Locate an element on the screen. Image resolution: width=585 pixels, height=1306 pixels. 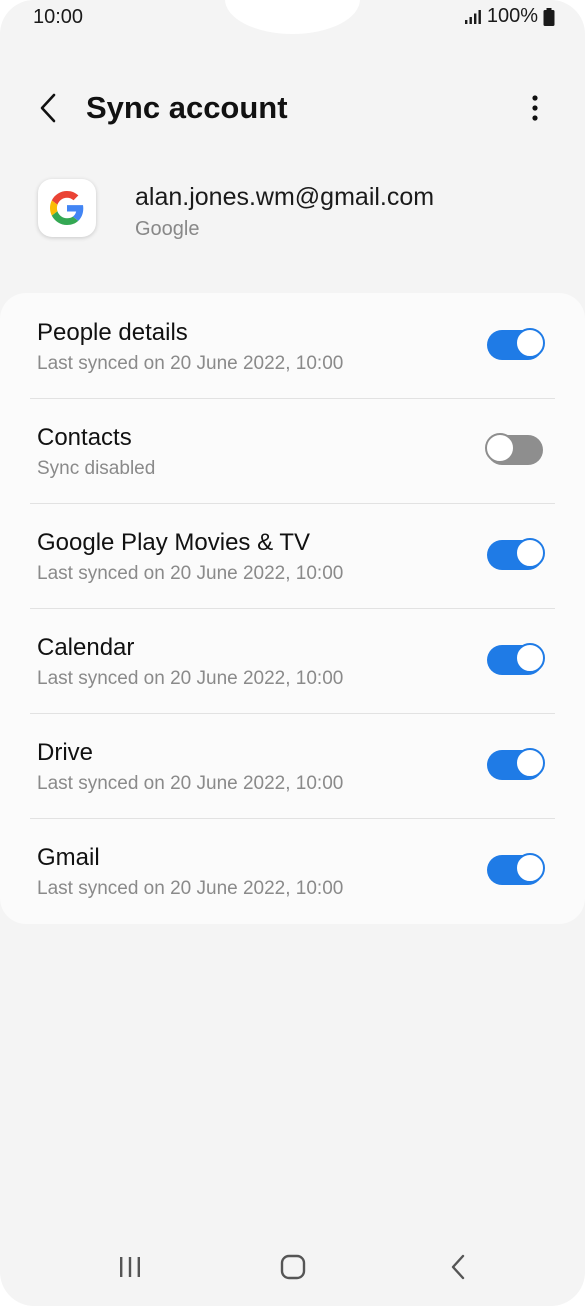
drive-toggle is located at coordinates (516, 764).